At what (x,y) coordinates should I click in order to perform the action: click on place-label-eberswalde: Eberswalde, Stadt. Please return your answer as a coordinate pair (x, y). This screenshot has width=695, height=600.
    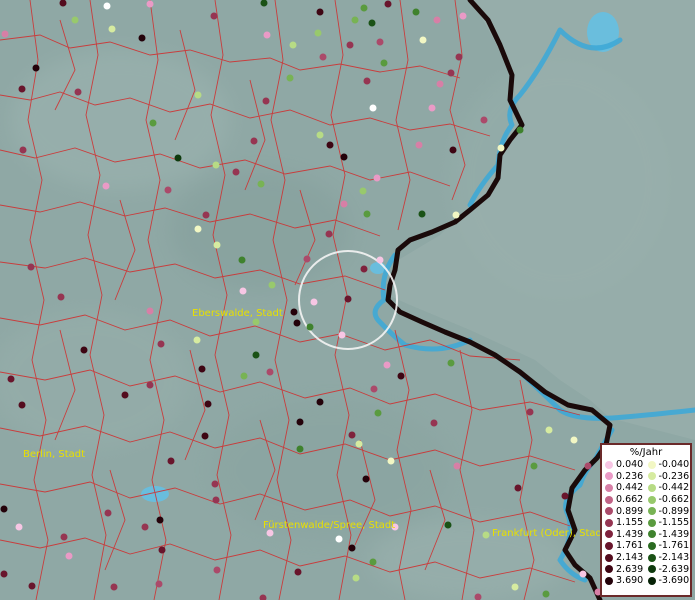
    Looking at the image, I should click on (237, 313).